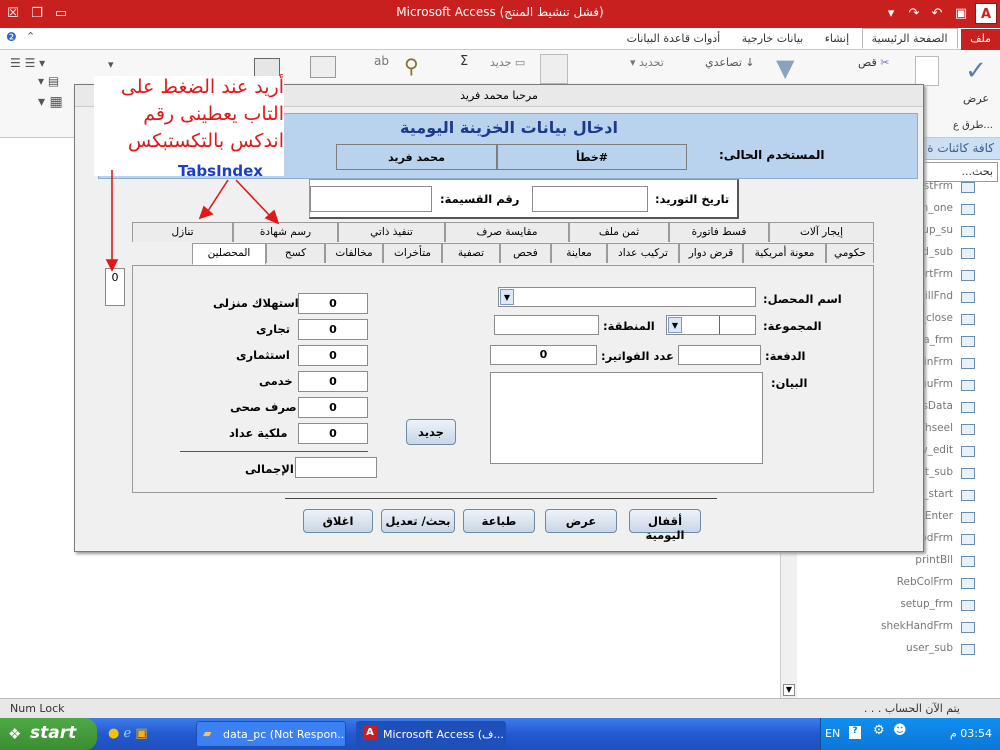 This screenshot has height=750, width=1000. Describe the element at coordinates (911, 708) in the screenshot. I see `calculating-status: يتم الآن الحساب . . .` at that location.